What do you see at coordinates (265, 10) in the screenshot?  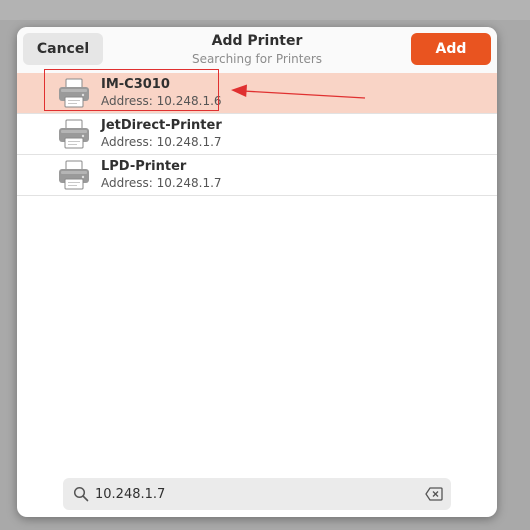 I see `backdrop-window-strip` at bounding box center [265, 10].